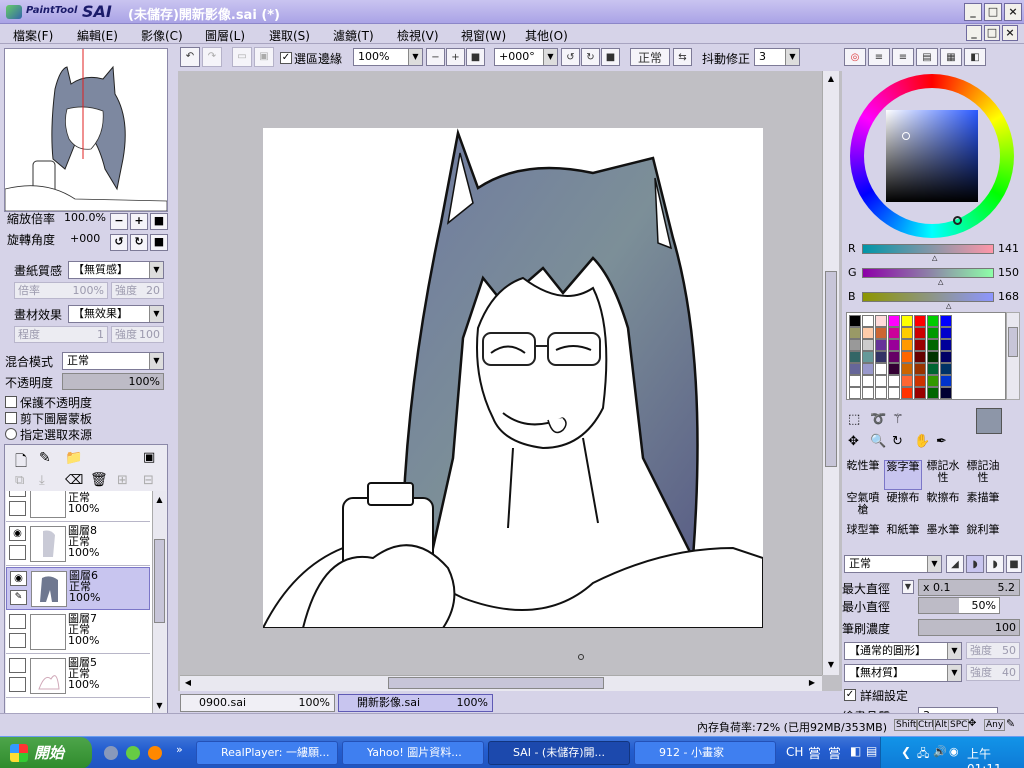 The height and width of the screenshot is (768, 1024). What do you see at coordinates (705, 753) in the screenshot?
I see `taskbar-item: 912 - 小畫家` at bounding box center [705, 753].